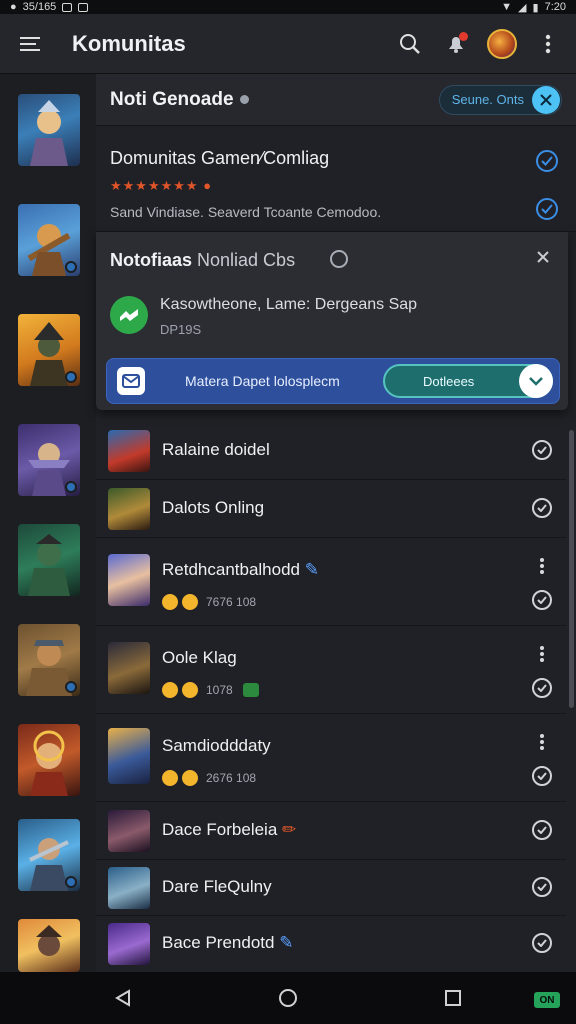  I want to click on list-item: Retdhcantbalhodd ✎ 7676 108, so click(331, 582).